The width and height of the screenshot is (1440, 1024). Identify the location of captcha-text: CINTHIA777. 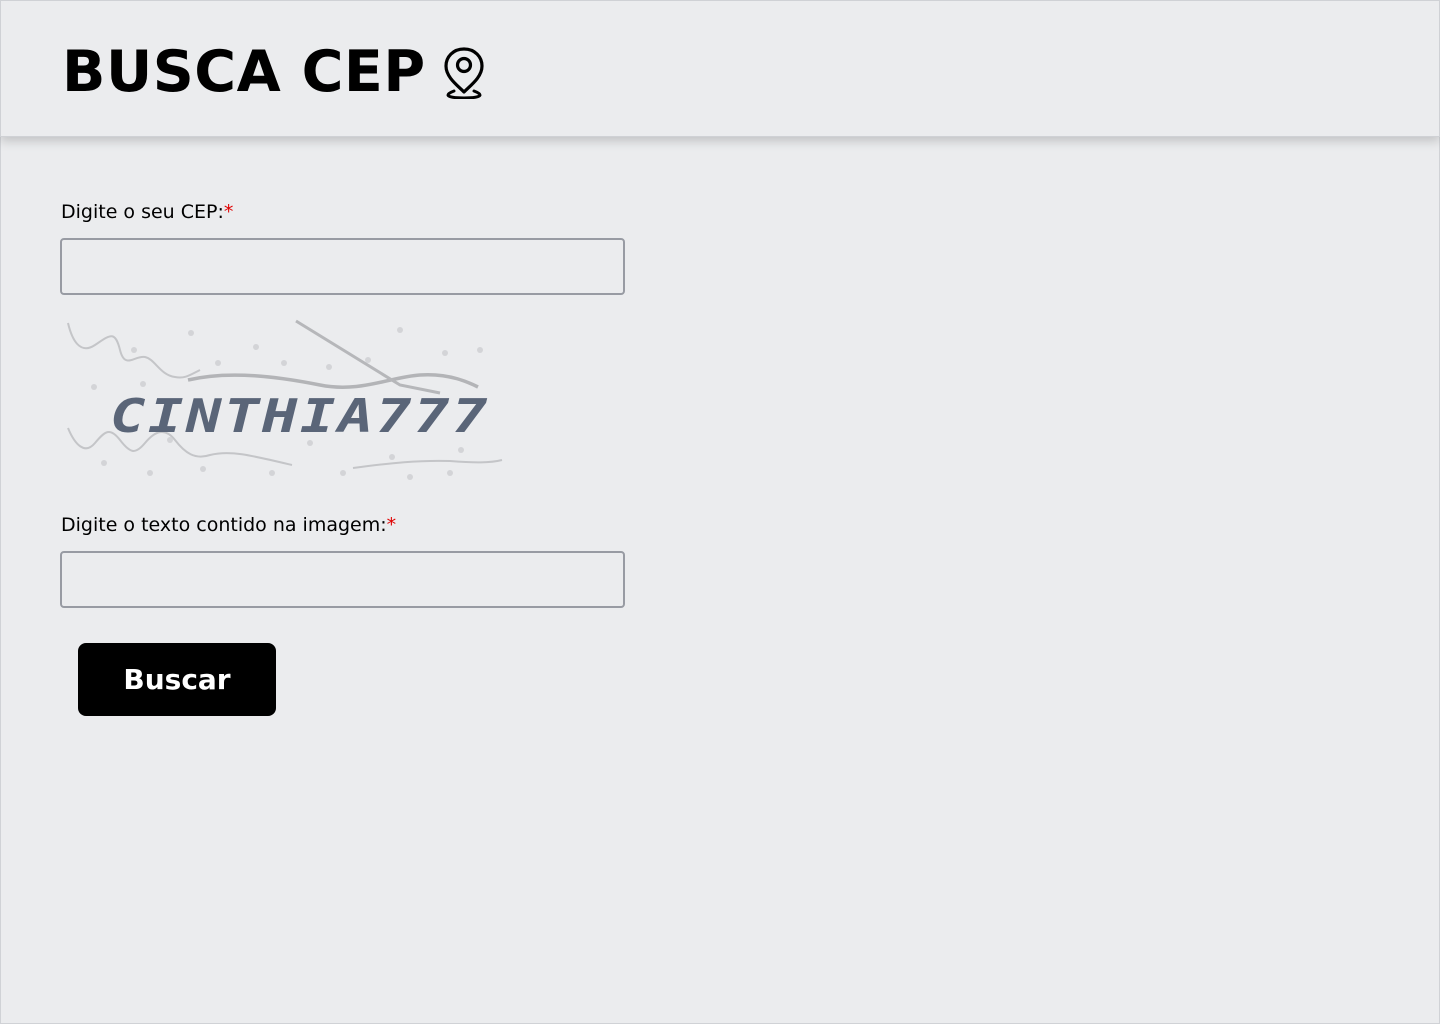
(300, 416).